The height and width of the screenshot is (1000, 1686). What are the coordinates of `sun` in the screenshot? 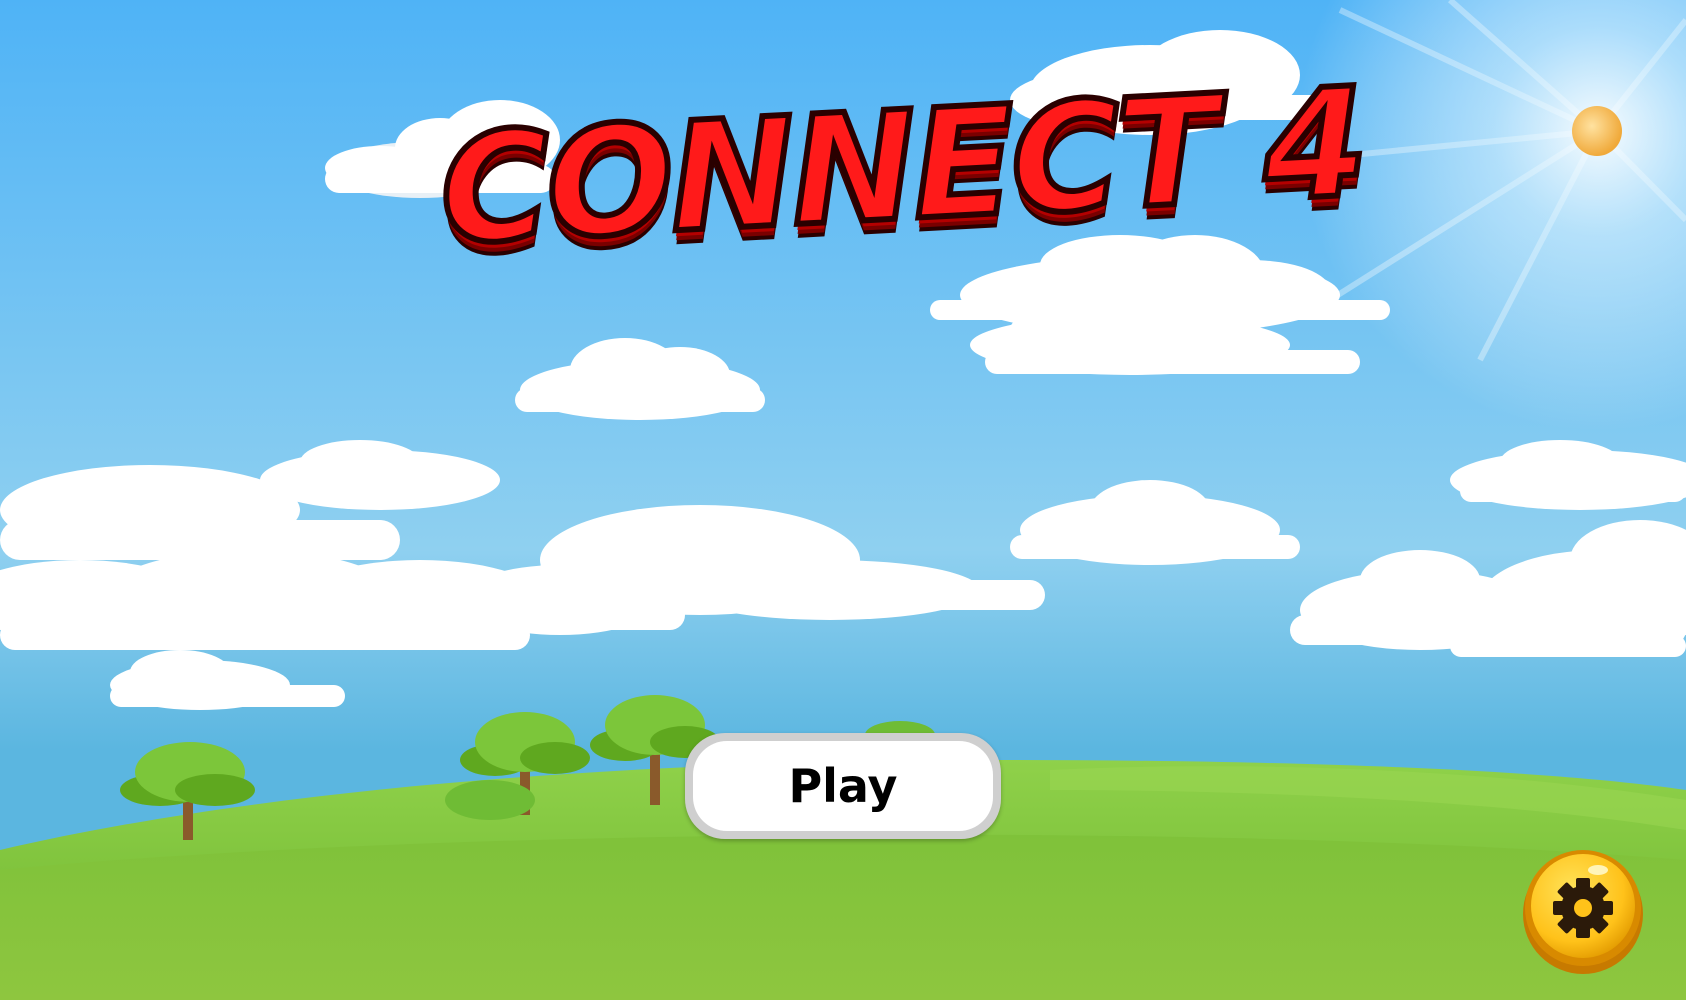 It's located at (1597, 131).